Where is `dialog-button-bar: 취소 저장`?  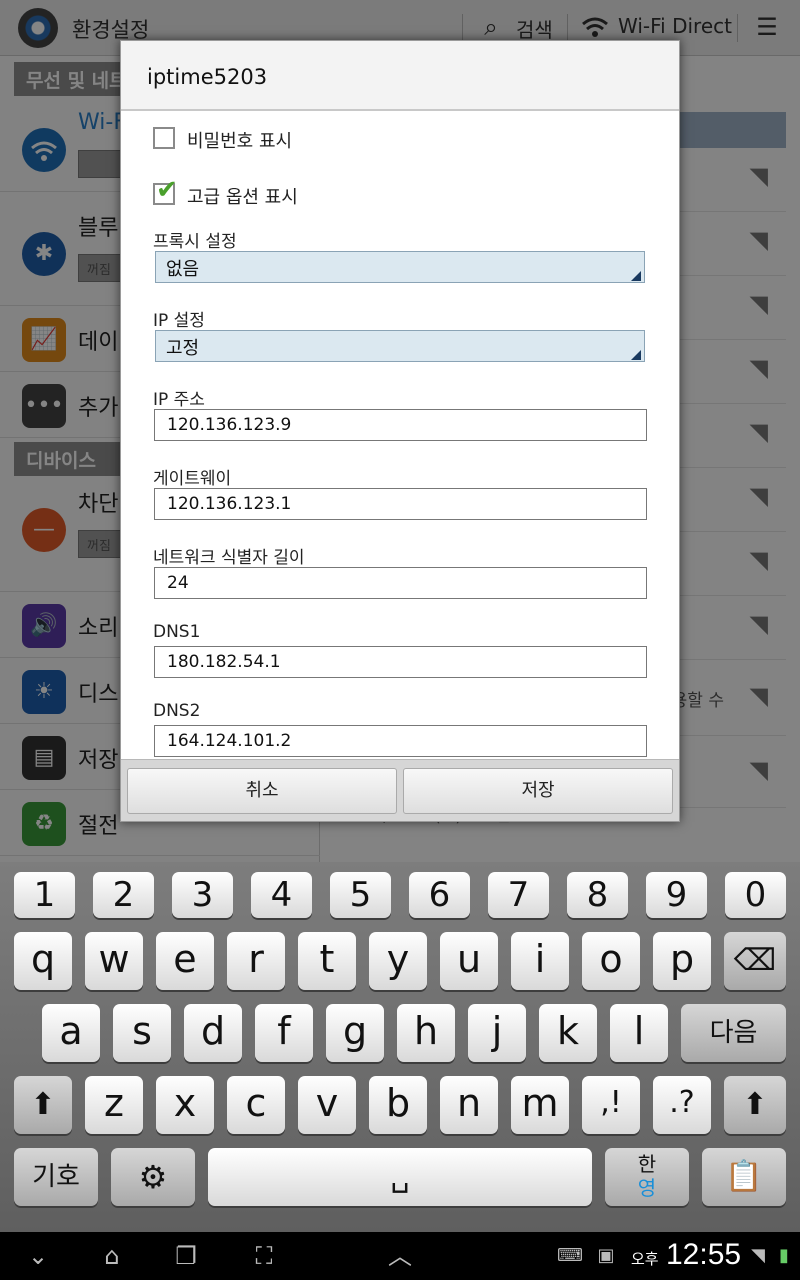 dialog-button-bar: 취소 저장 is located at coordinates (400, 790).